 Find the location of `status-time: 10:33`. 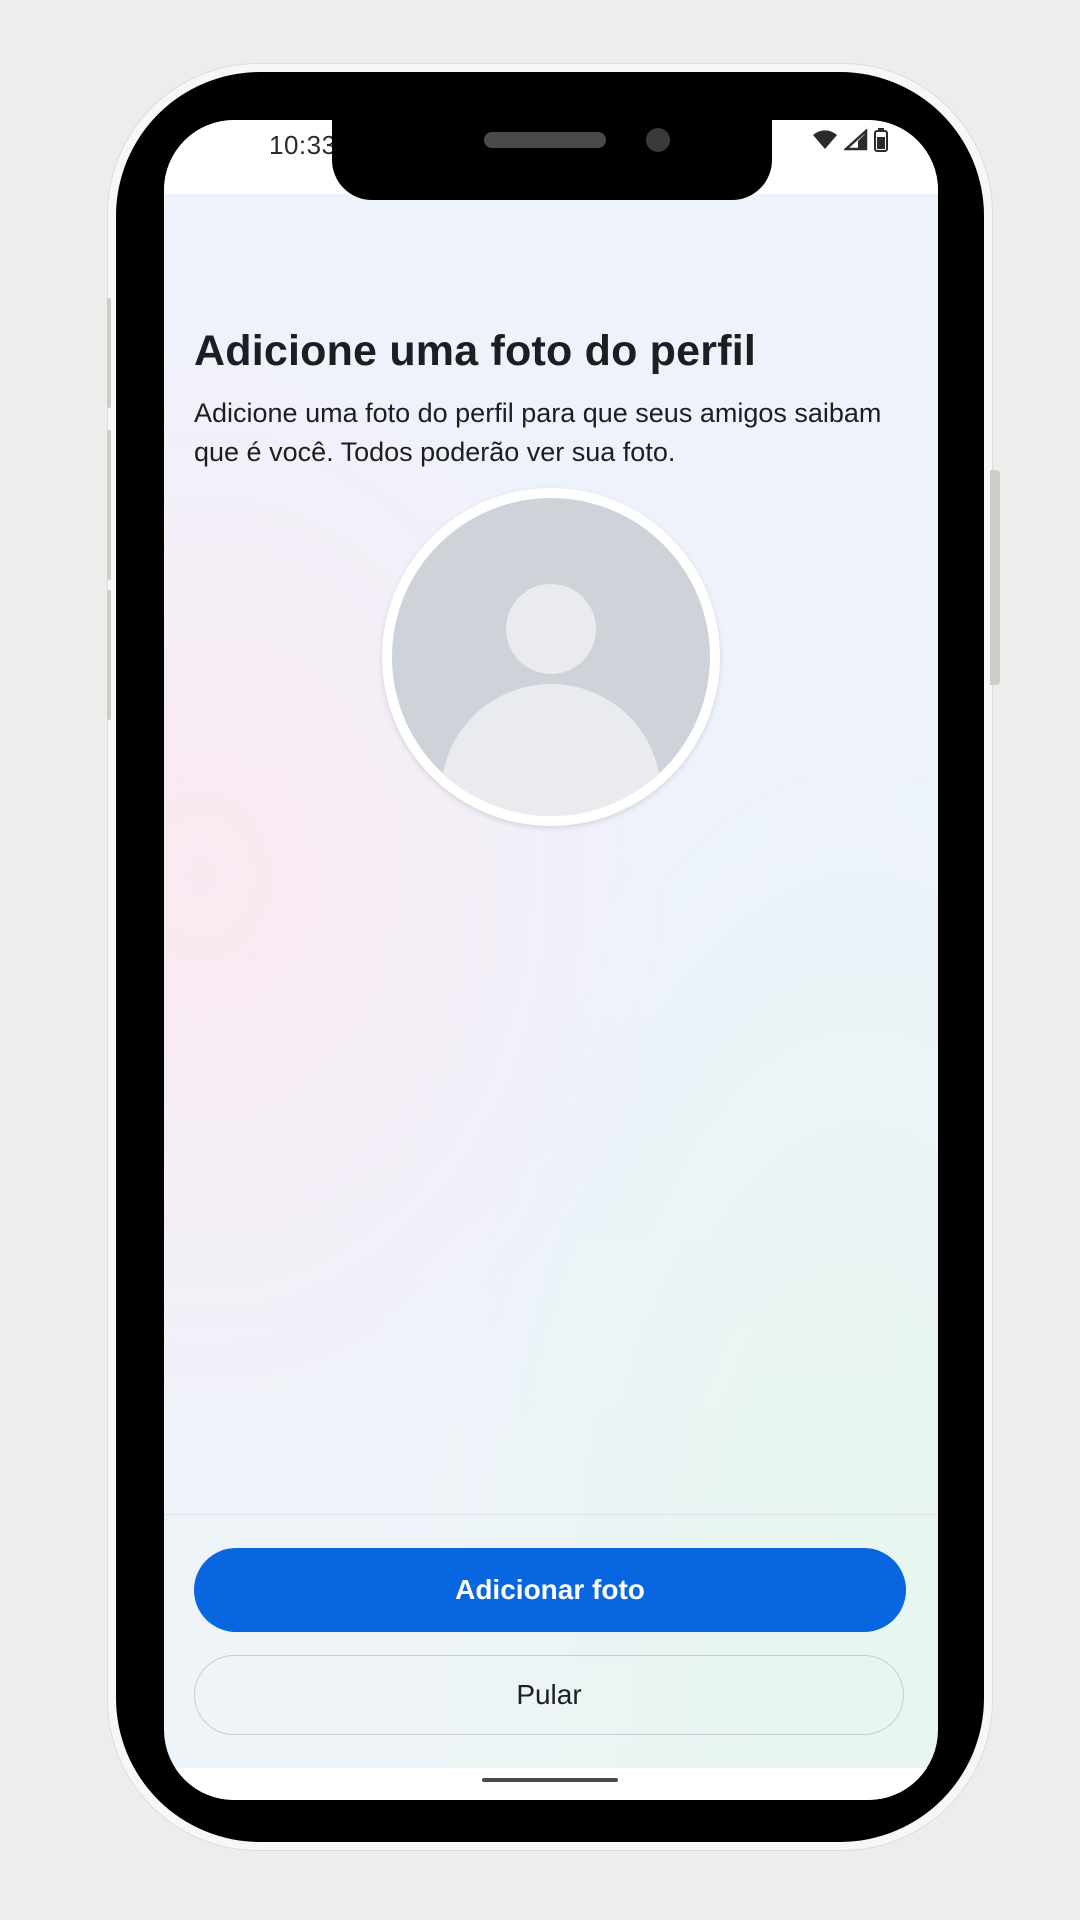

status-time: 10:33 is located at coordinates (303, 145).